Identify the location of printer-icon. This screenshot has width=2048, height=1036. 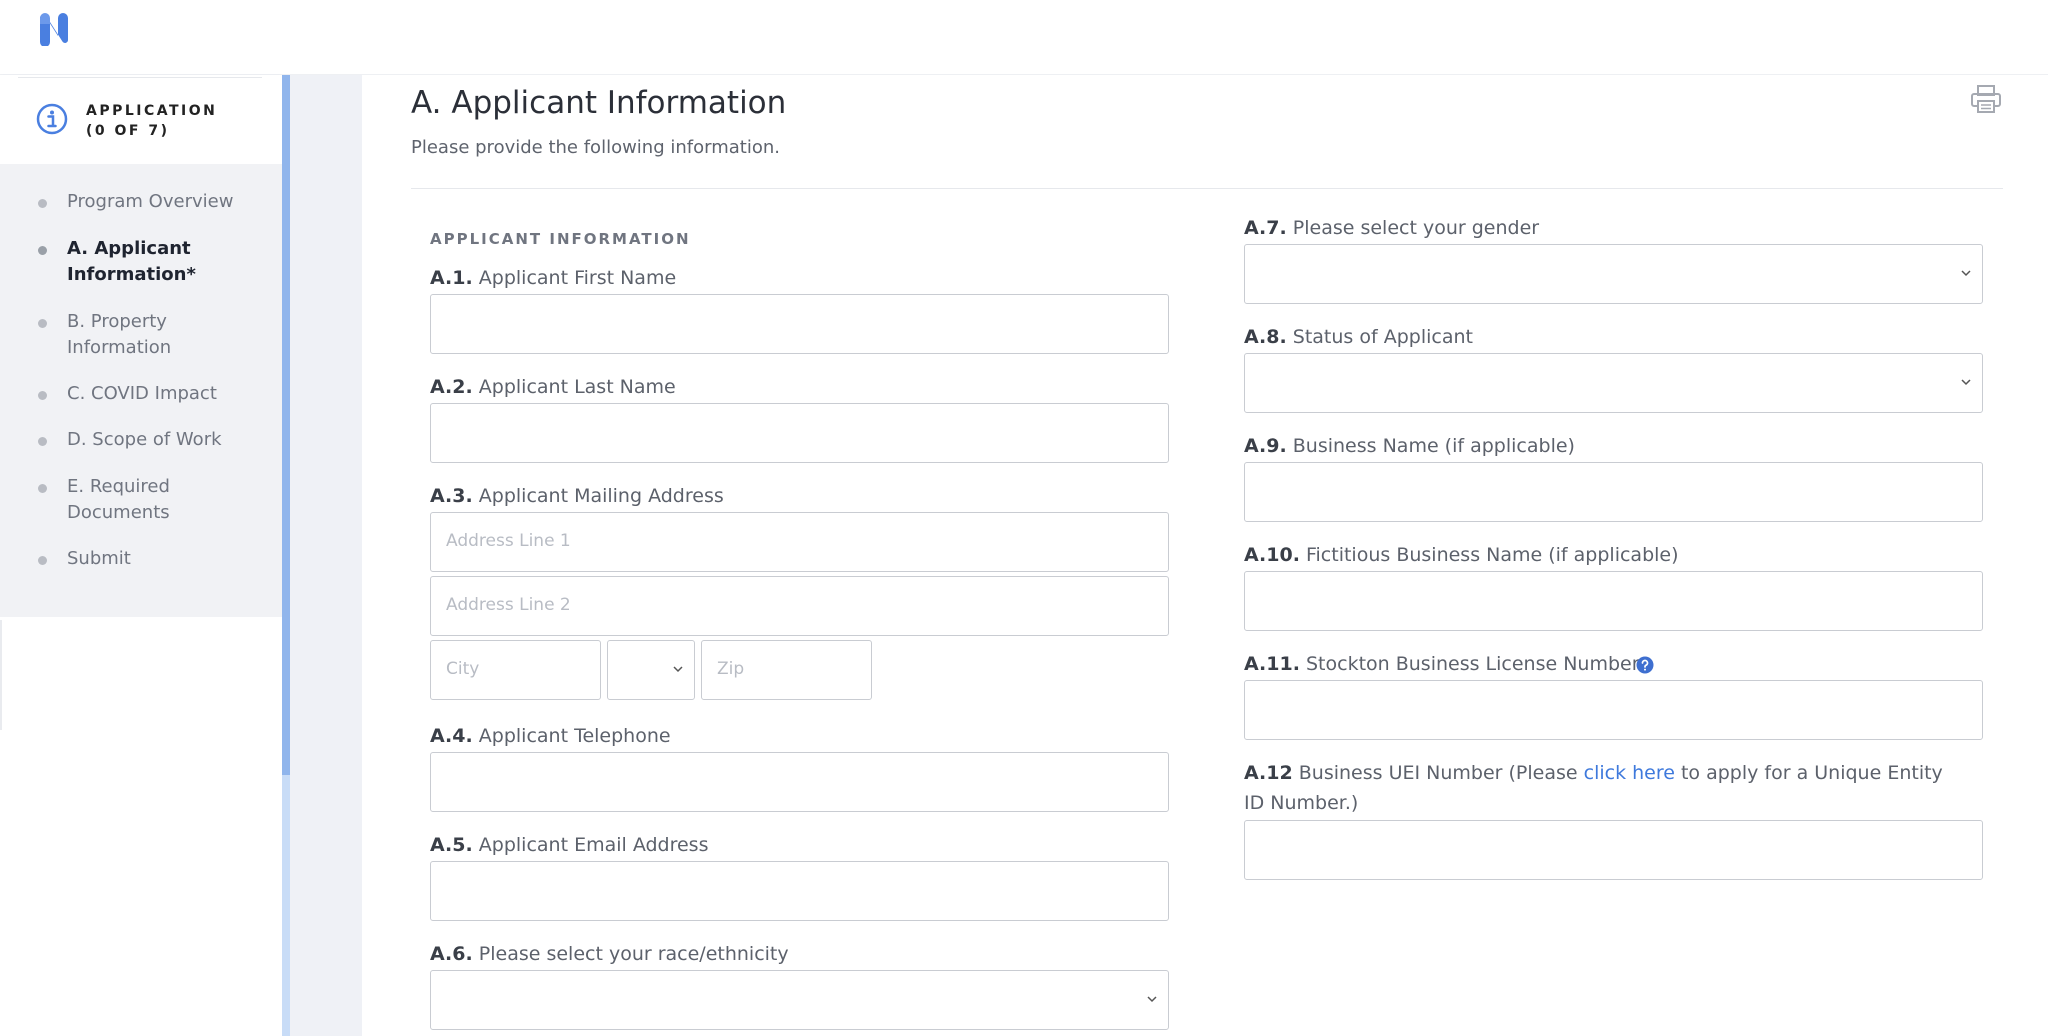
(1986, 99).